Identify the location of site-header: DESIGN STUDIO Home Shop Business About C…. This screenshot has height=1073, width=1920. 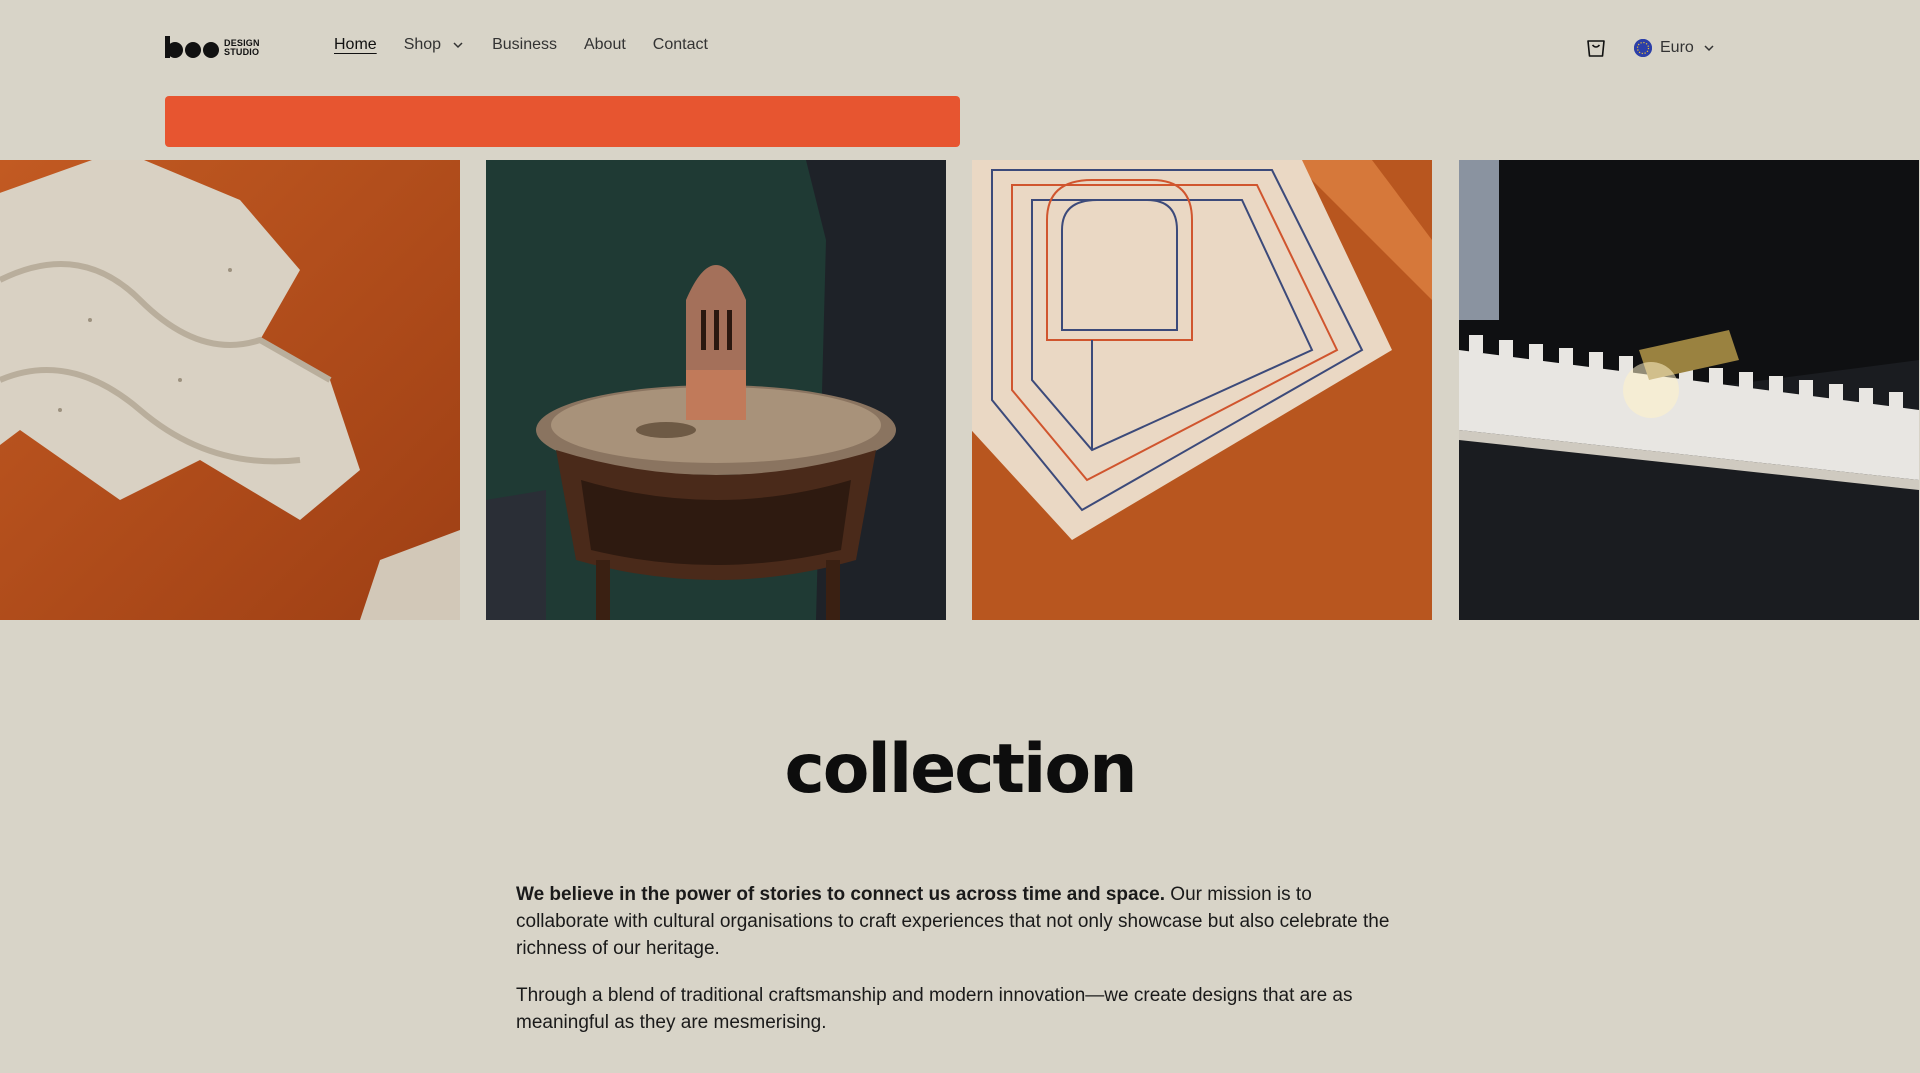
(960, 48).